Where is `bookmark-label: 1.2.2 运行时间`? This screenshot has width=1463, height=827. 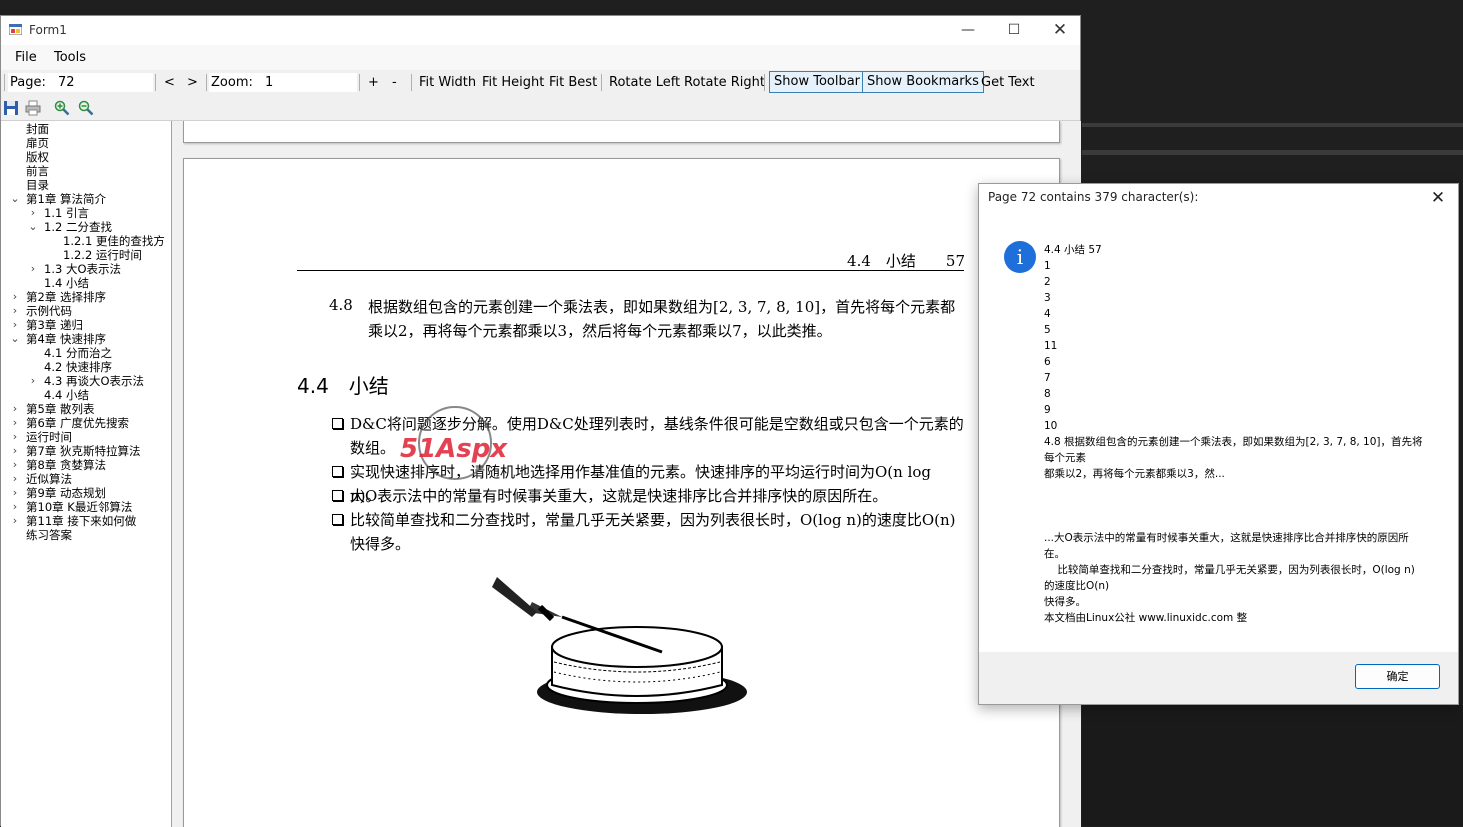 bookmark-label: 1.2.2 运行时间 is located at coordinates (102, 255).